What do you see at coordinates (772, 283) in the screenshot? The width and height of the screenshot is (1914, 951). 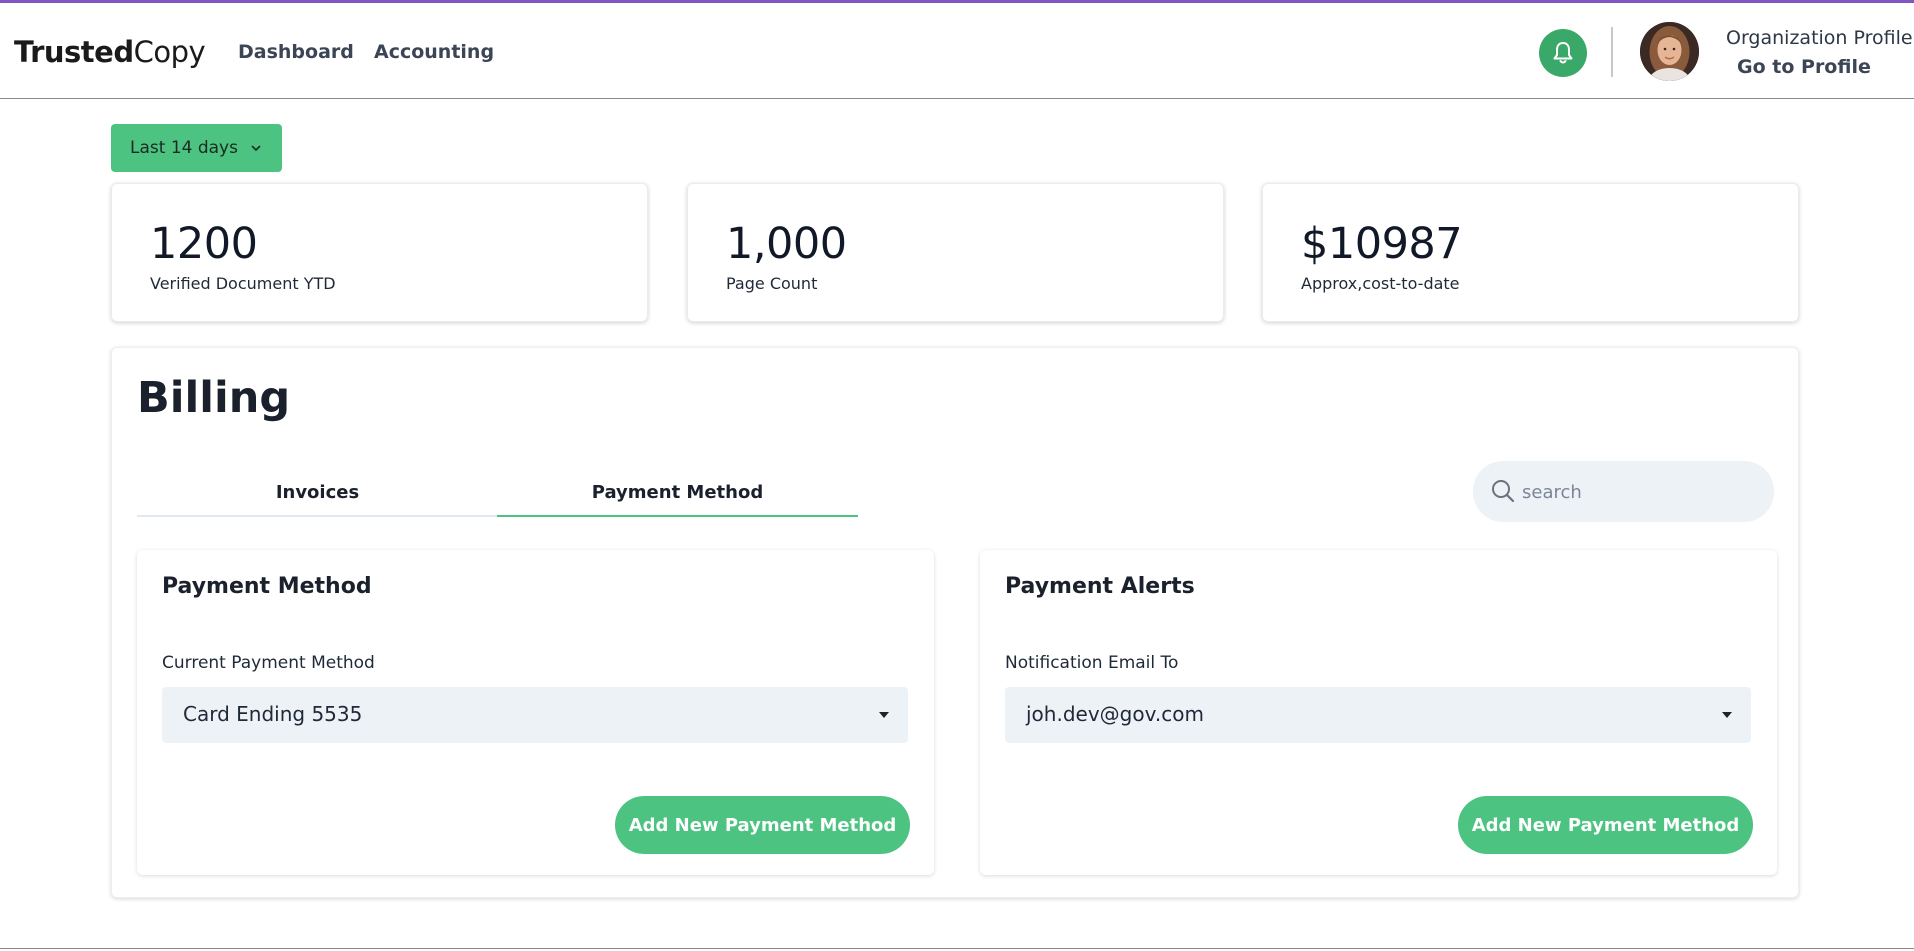 I see `stat-label: Page Count` at bounding box center [772, 283].